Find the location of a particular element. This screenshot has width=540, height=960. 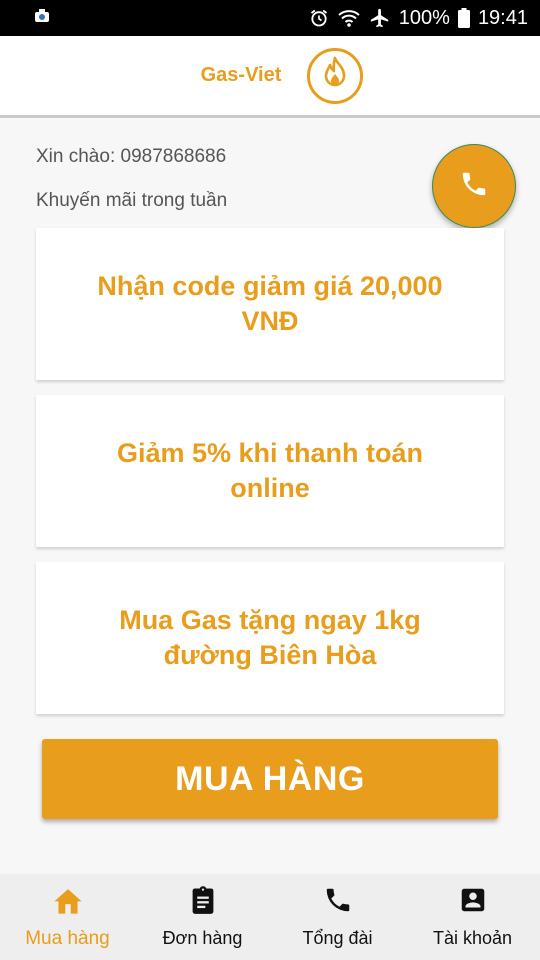

bottom-navigation: Mua hàng Đơn hàng Tổng đài Tài khoản is located at coordinates (270, 917).